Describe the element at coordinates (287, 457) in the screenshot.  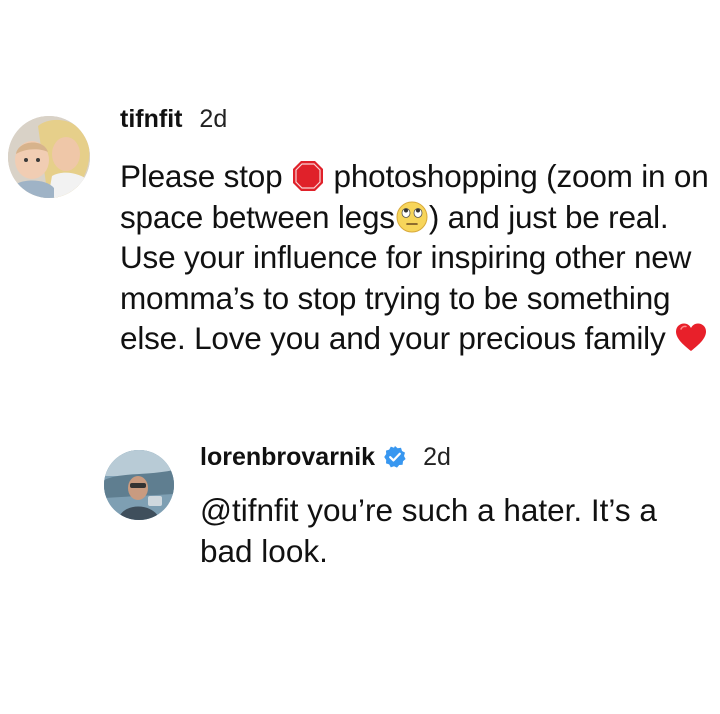
I see `username: lorenbrovarnik` at that location.